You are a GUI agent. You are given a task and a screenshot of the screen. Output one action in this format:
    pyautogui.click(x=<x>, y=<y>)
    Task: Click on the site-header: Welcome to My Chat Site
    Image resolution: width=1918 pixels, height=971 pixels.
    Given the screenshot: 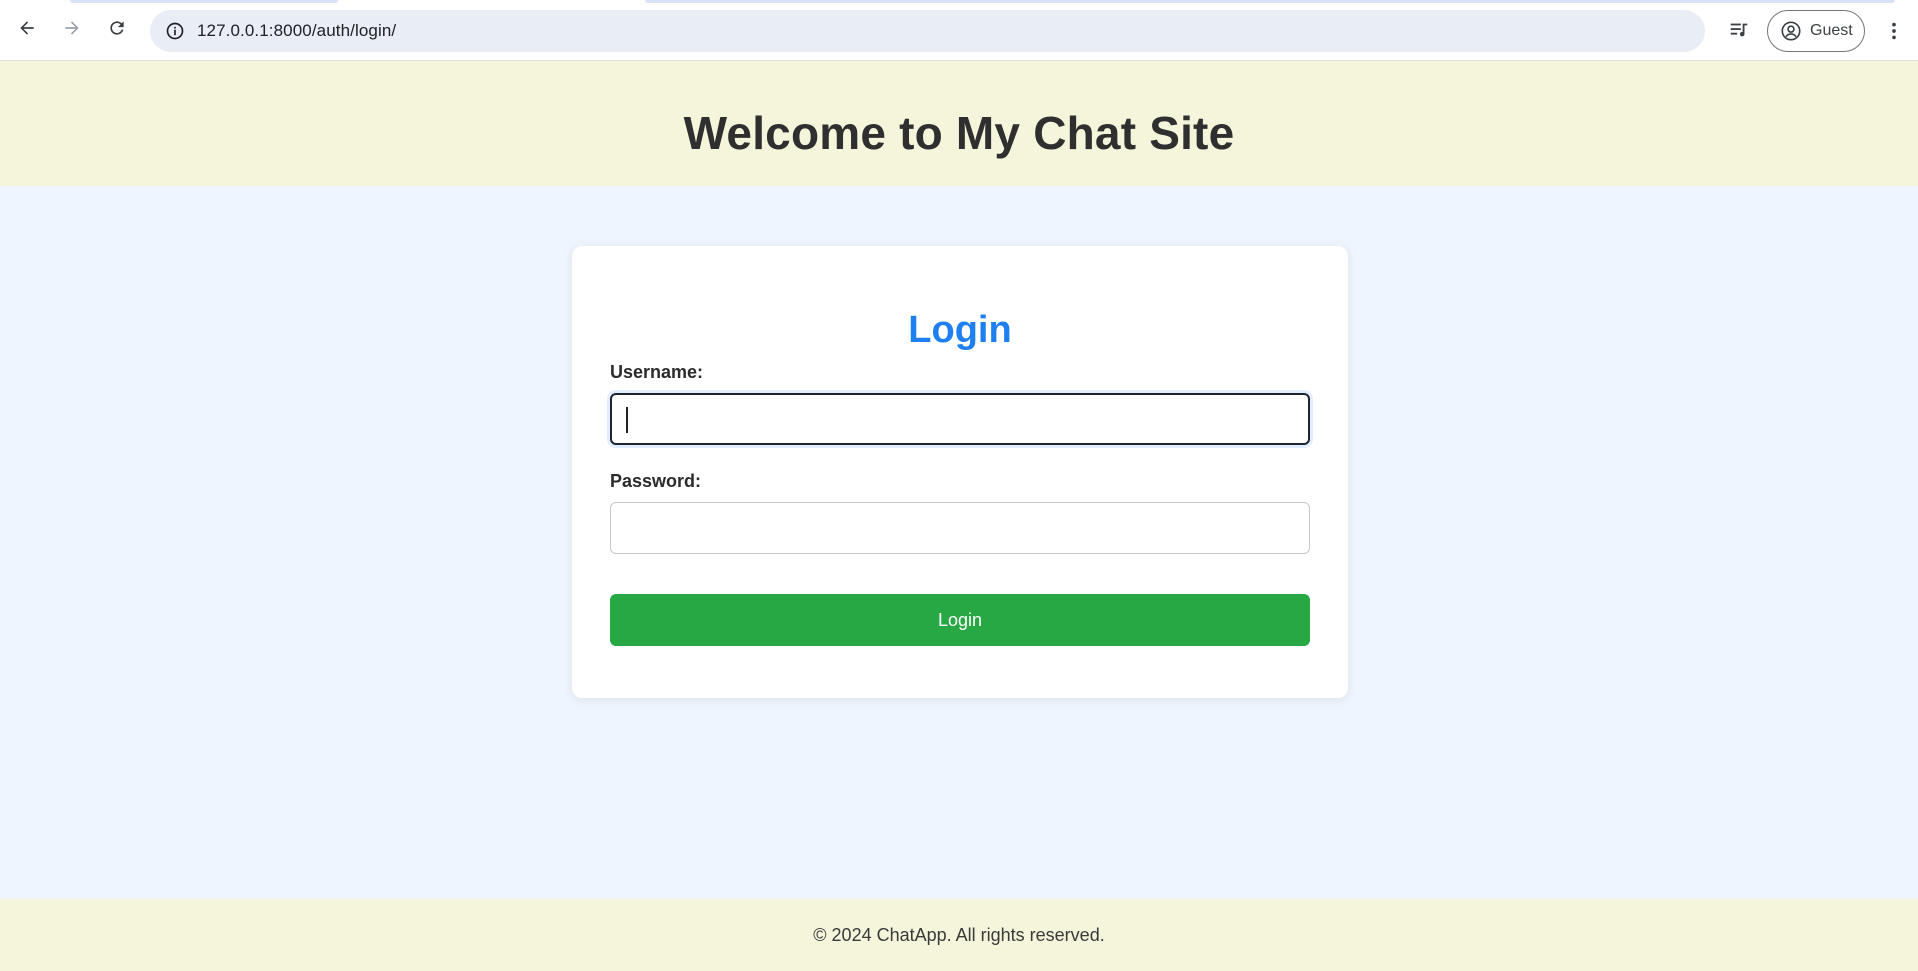 What is the action you would take?
    pyautogui.click(x=959, y=123)
    